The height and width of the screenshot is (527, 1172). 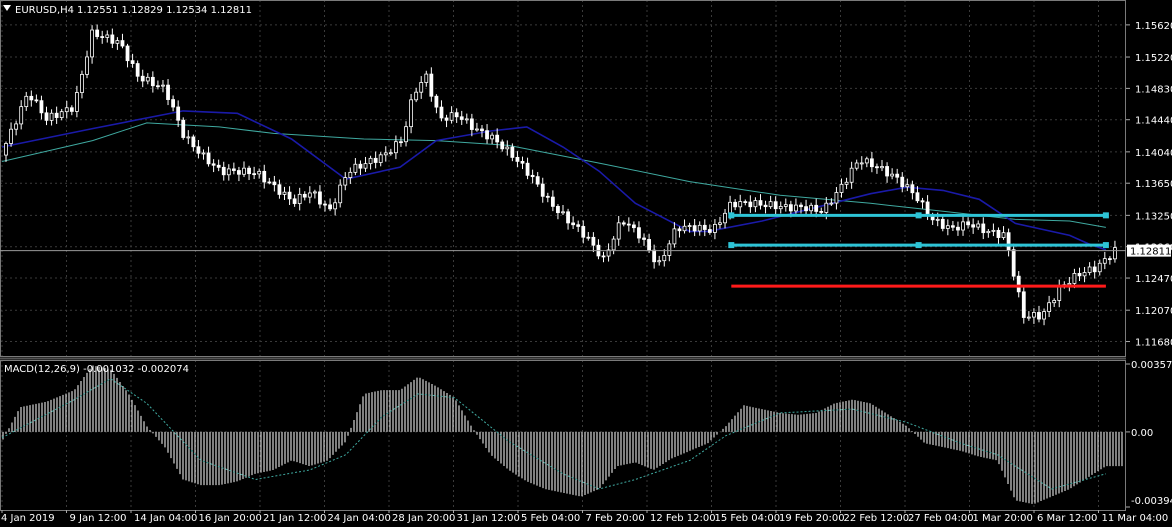 I want to click on price-tick-label: 1.12070, so click(x=1153, y=311).